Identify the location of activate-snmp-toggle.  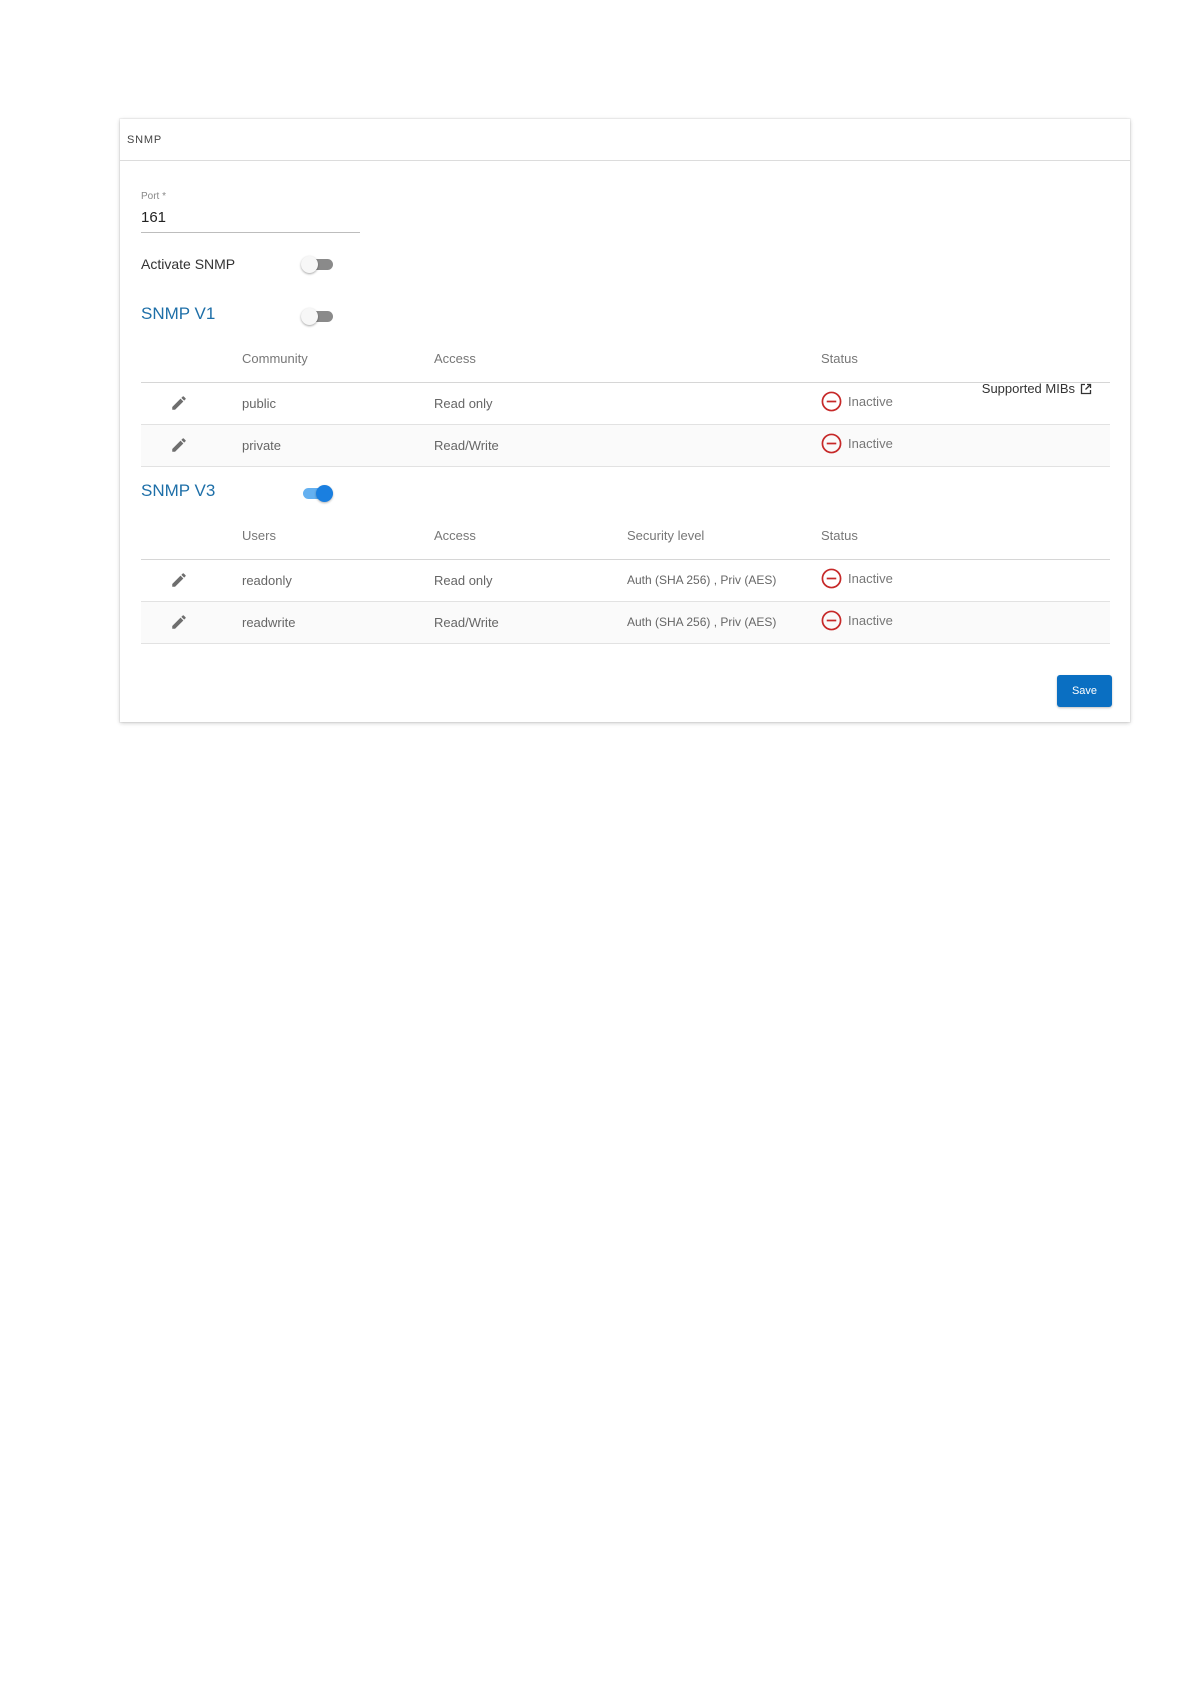
(317, 264).